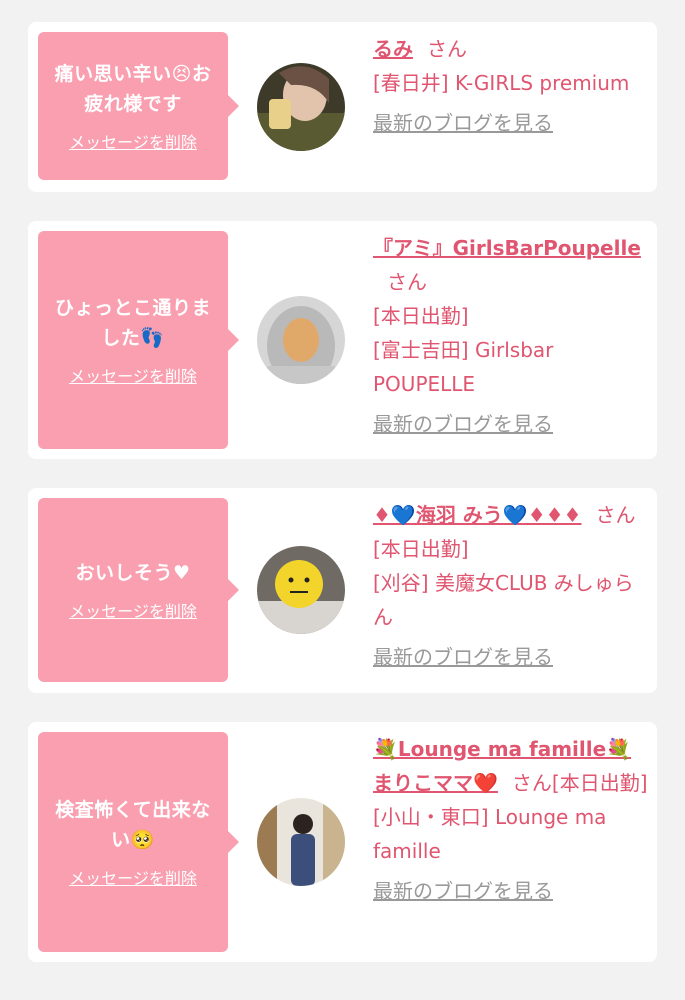  I want to click on message-text: ひょっとこ通りま した👣, so click(132, 323).